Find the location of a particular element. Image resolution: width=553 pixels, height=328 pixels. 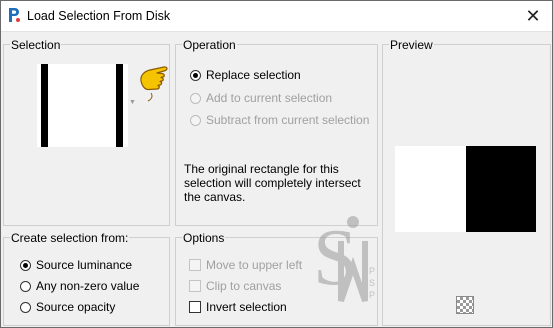

selection-thumbnail is located at coordinates (82, 105).